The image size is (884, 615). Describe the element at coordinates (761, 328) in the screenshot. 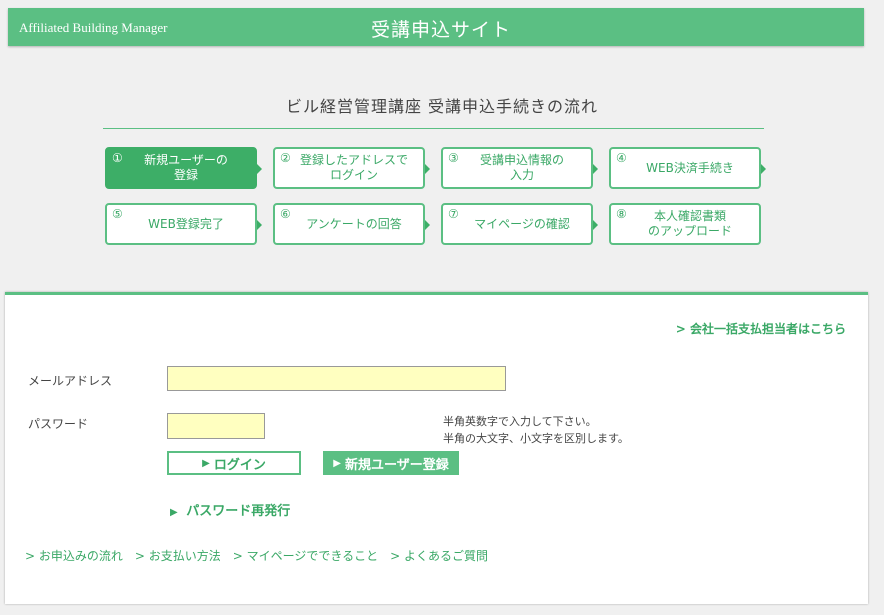

I see `corporate-payer-link: > 会社一括支払担当者はこちら` at that location.